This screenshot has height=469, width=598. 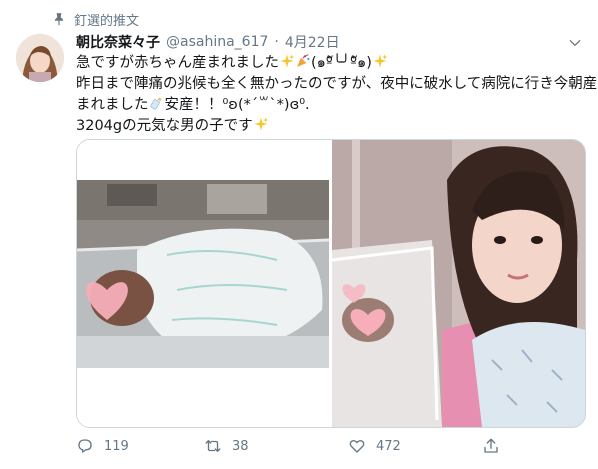 I want to click on share-icon, so click(x=491, y=445).